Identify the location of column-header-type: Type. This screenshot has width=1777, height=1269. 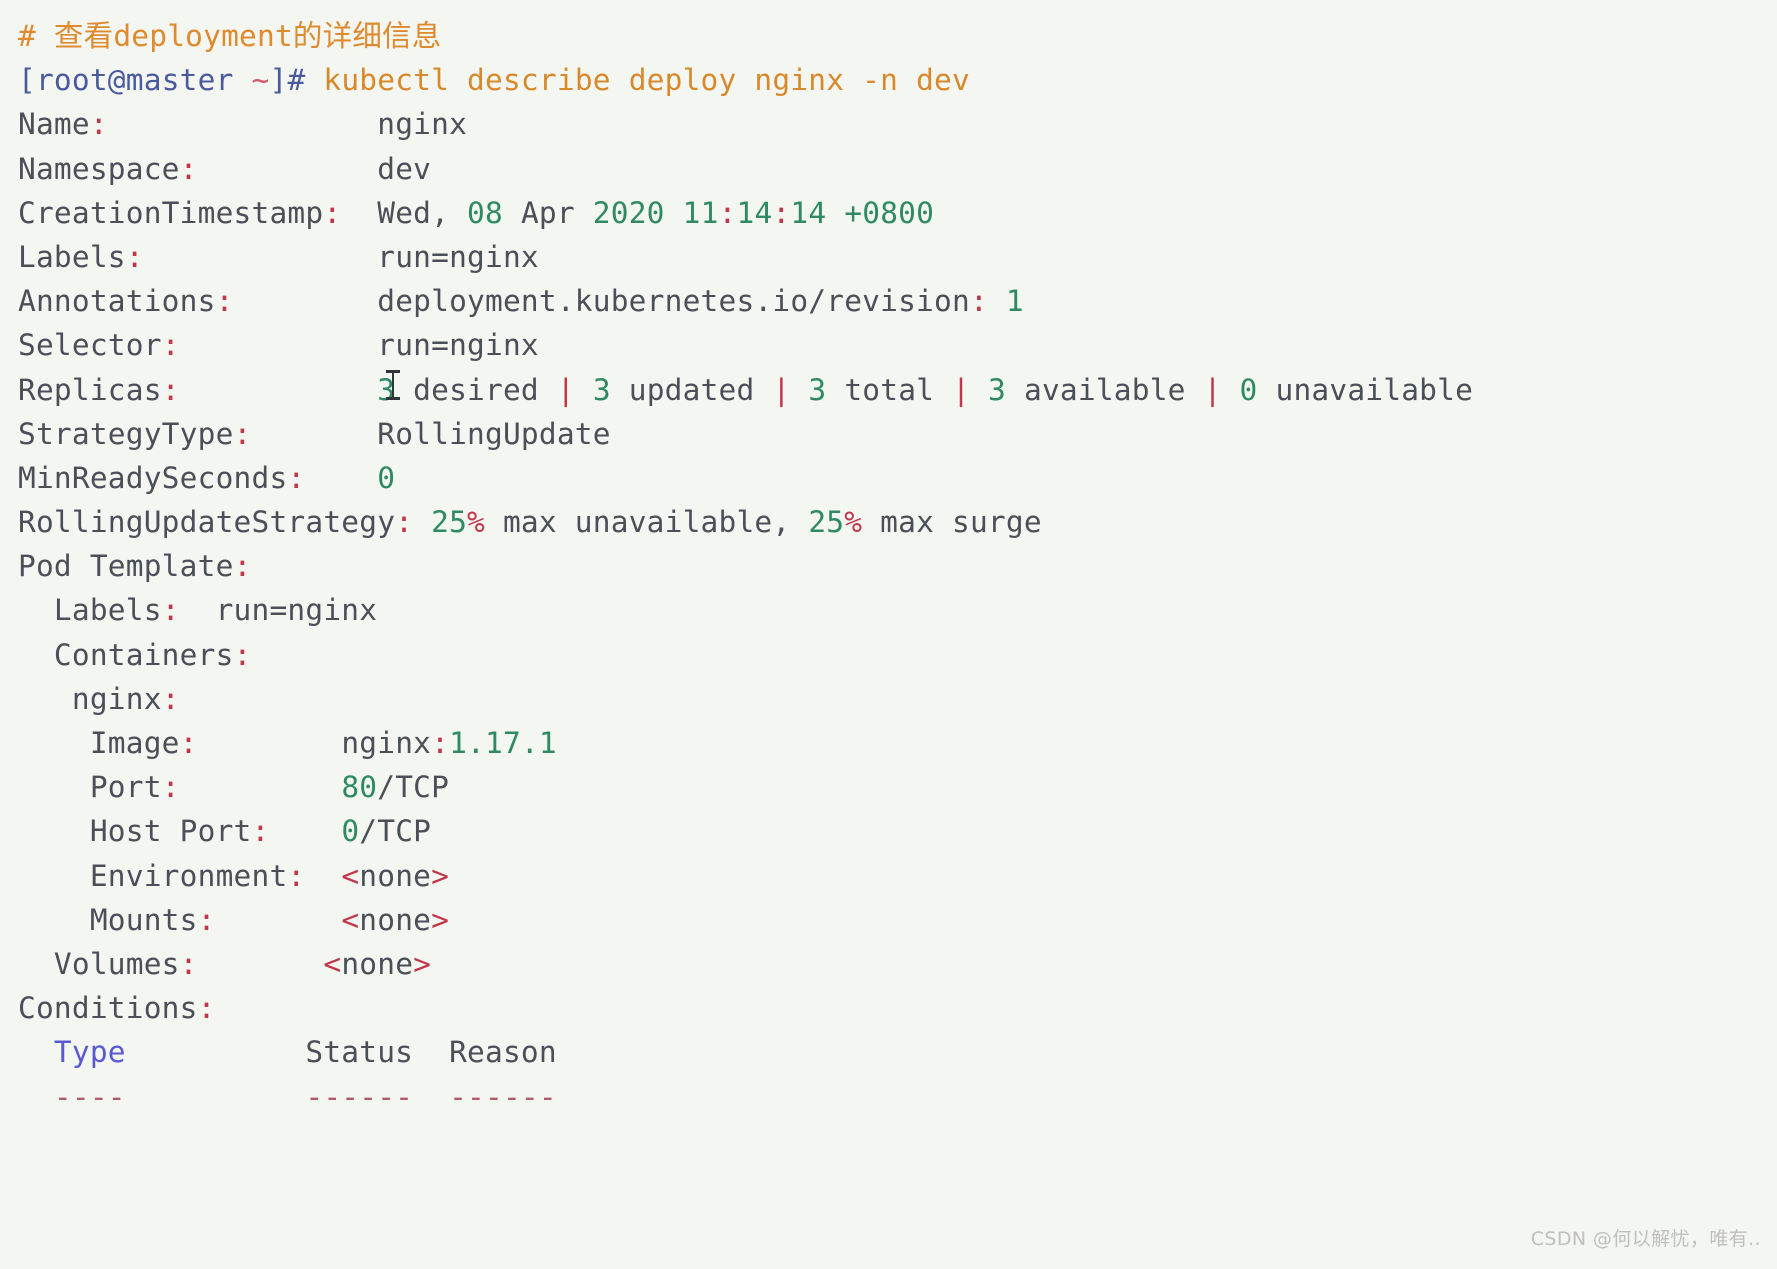
(89, 1052).